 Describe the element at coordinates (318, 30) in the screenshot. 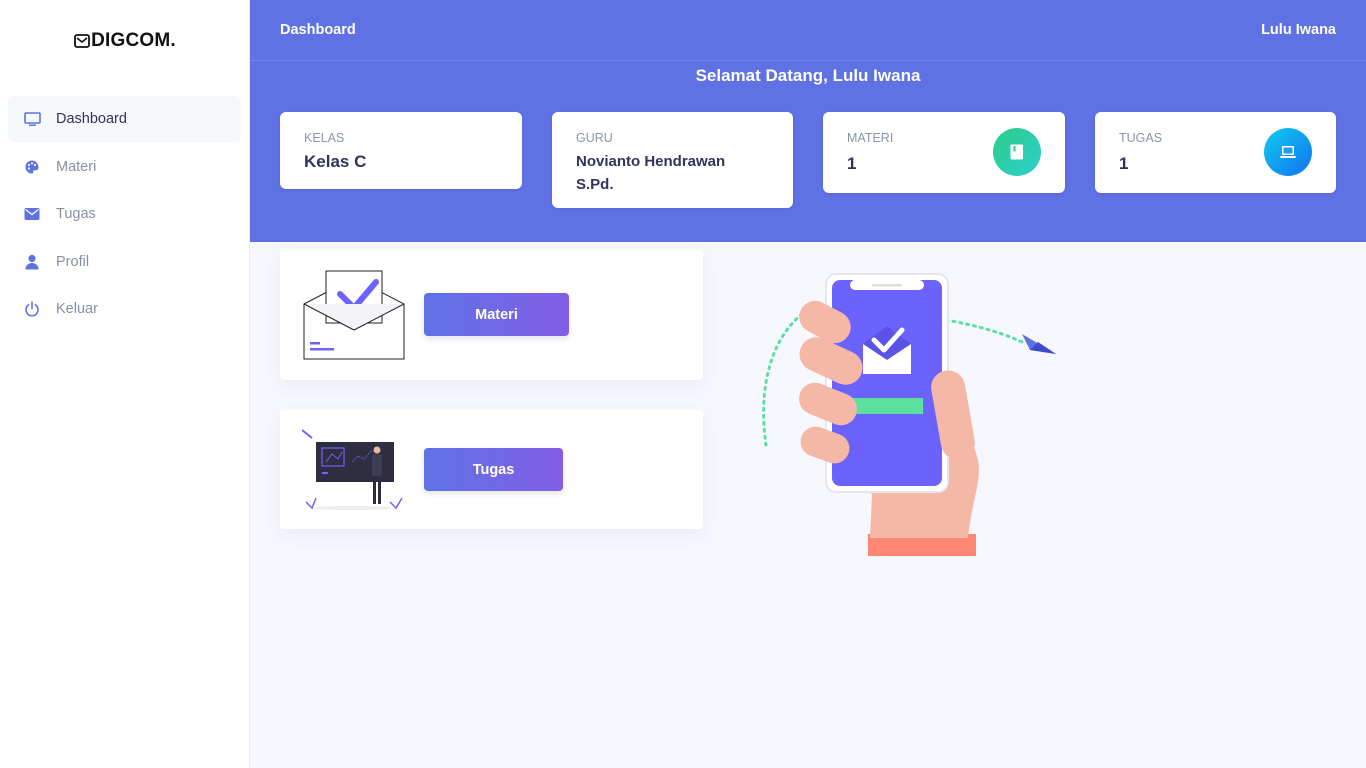

I see `breadcrumb: Dashboard` at that location.